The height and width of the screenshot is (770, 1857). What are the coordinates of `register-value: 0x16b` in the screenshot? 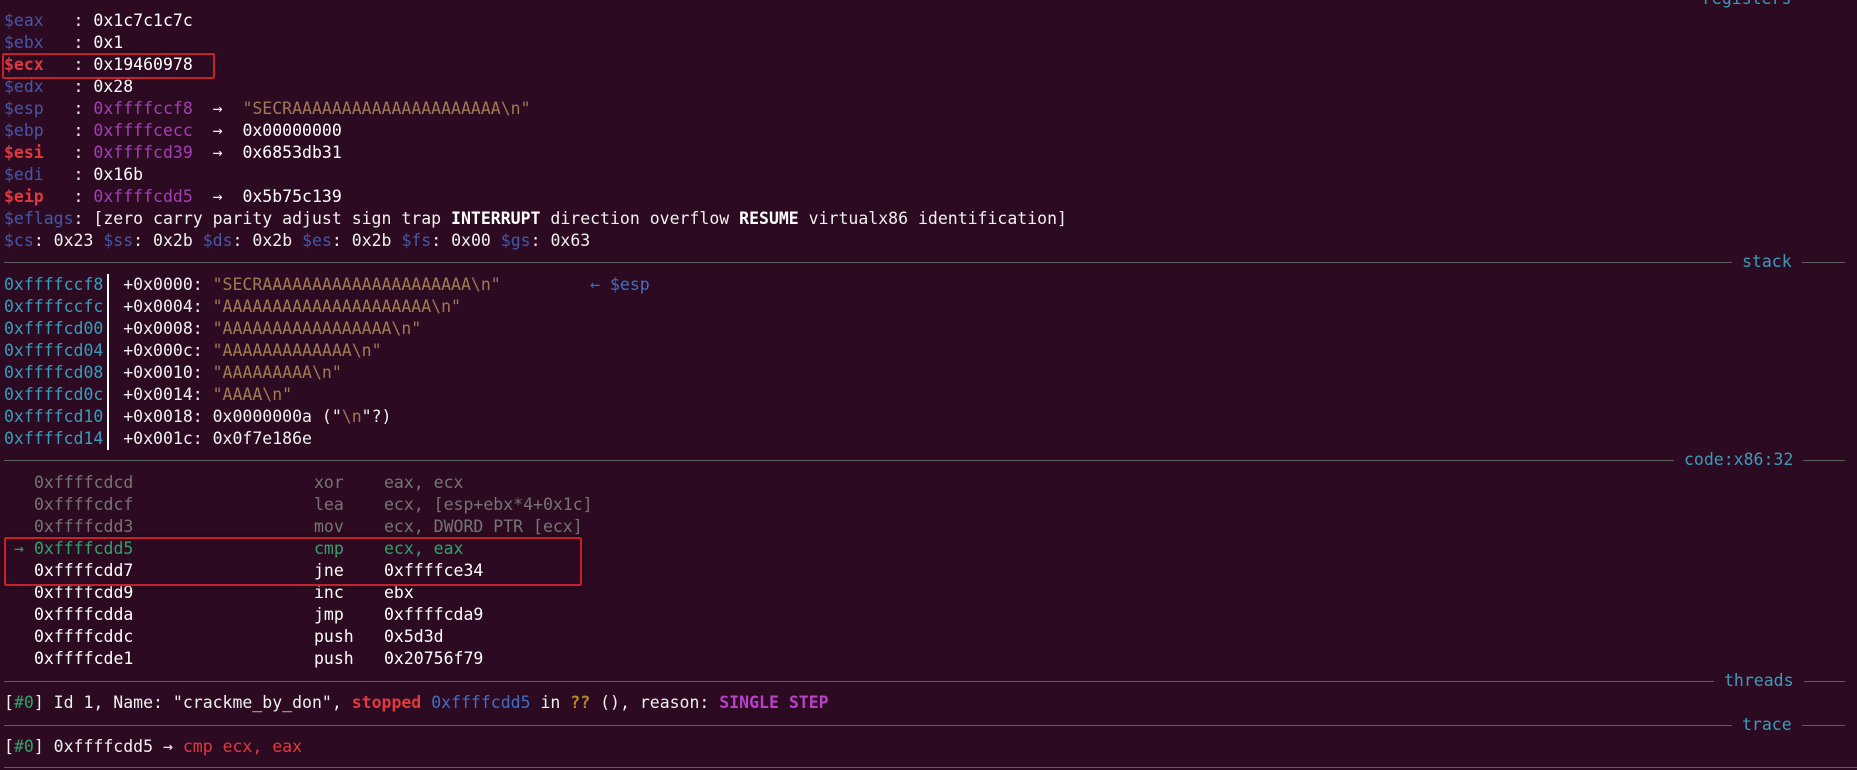 It's located at (118, 174).